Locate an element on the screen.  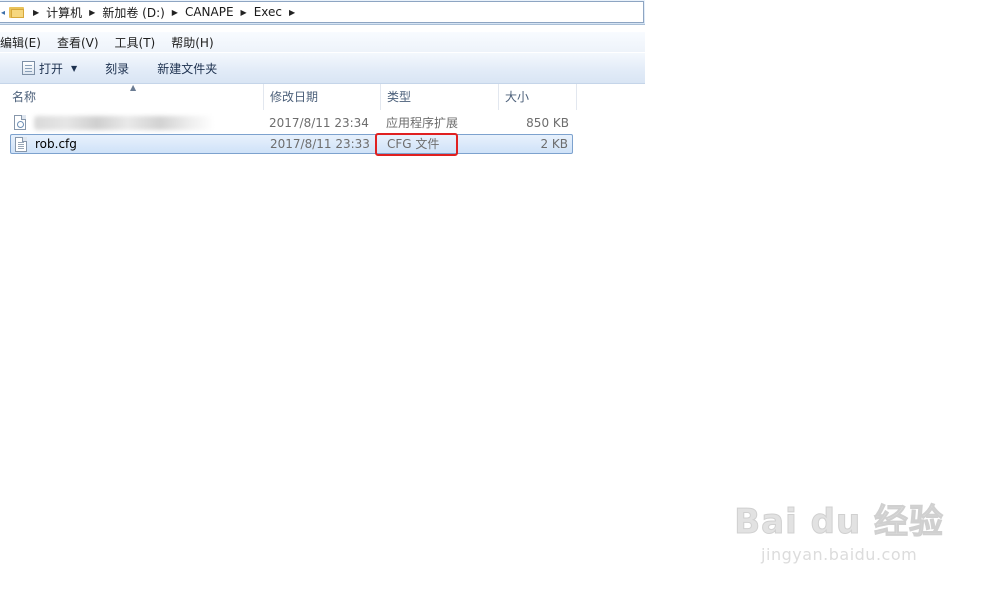
dll-file-icon is located at coordinates (20, 122).